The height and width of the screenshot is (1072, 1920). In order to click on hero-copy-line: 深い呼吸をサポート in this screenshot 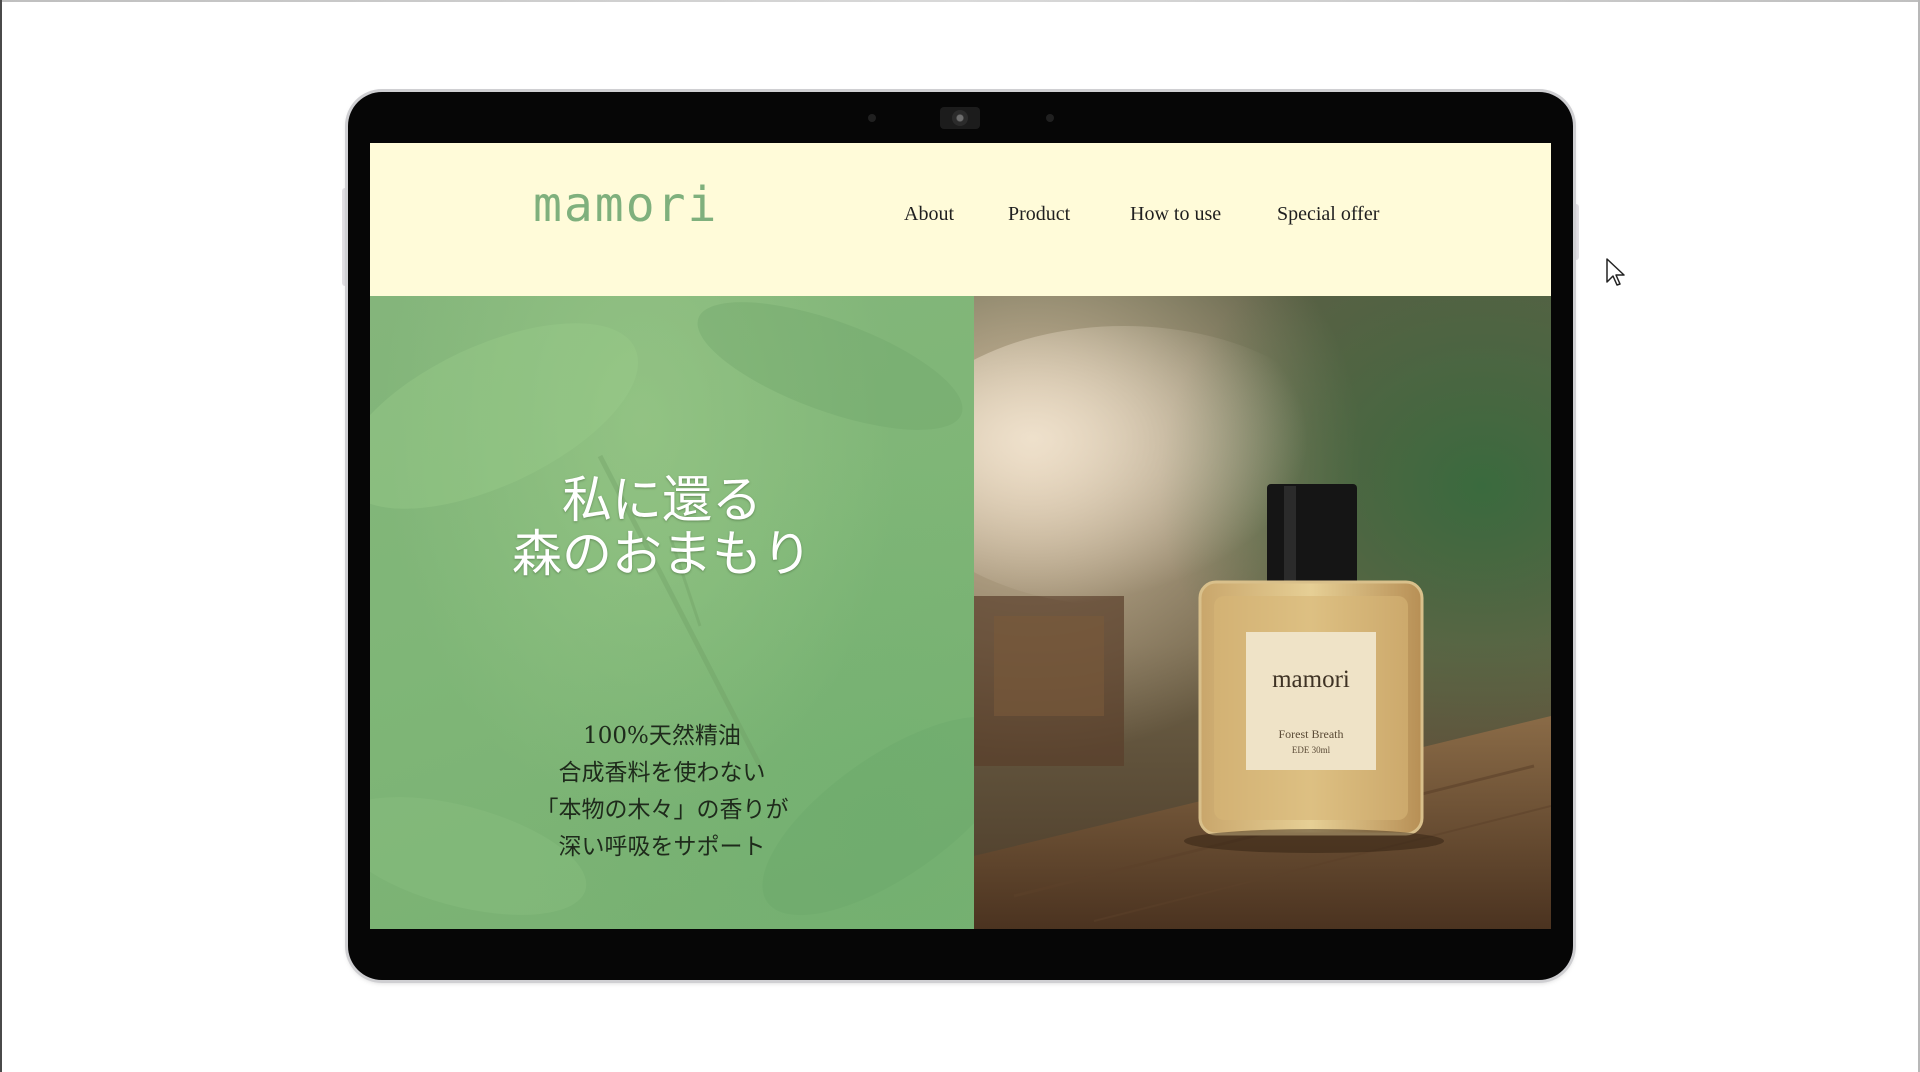, I will do `click(662, 847)`.